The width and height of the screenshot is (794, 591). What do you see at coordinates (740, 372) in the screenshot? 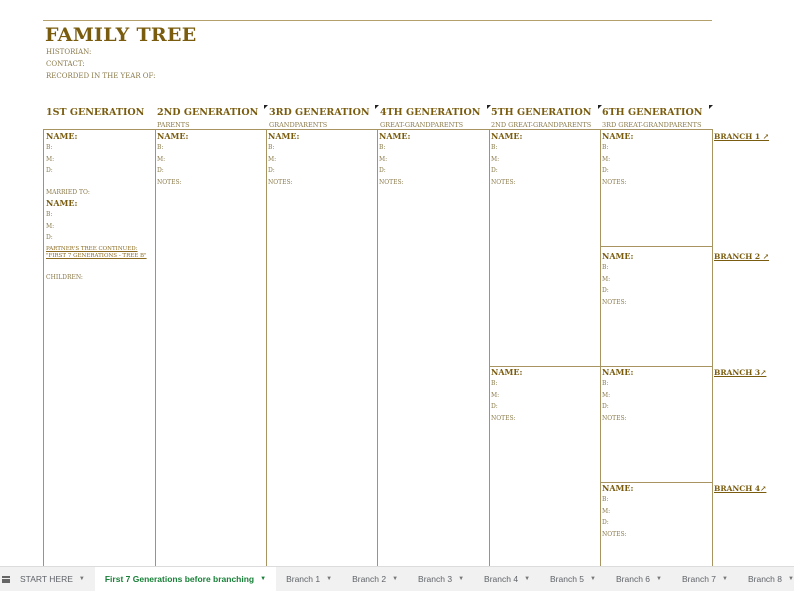
I see `branch-3-link: BRANCH 3↗` at bounding box center [740, 372].